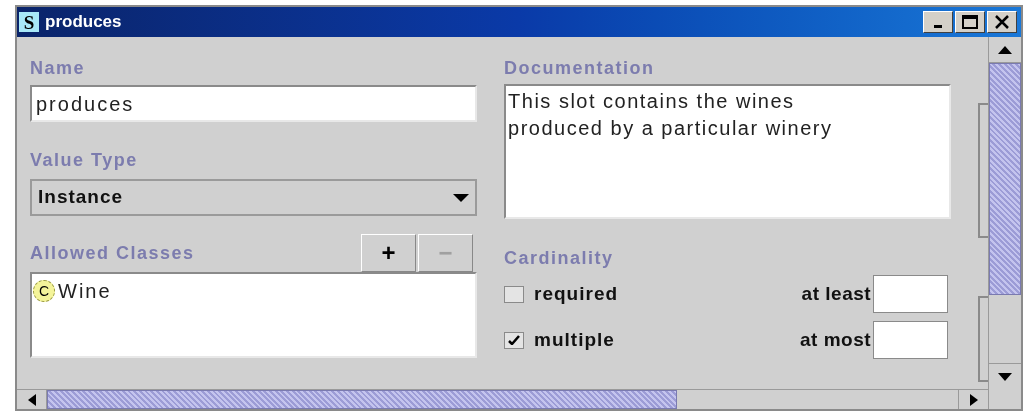 Image resolution: width=1029 pixels, height=416 pixels. I want to click on value-type-label: Value Type, so click(84, 160).